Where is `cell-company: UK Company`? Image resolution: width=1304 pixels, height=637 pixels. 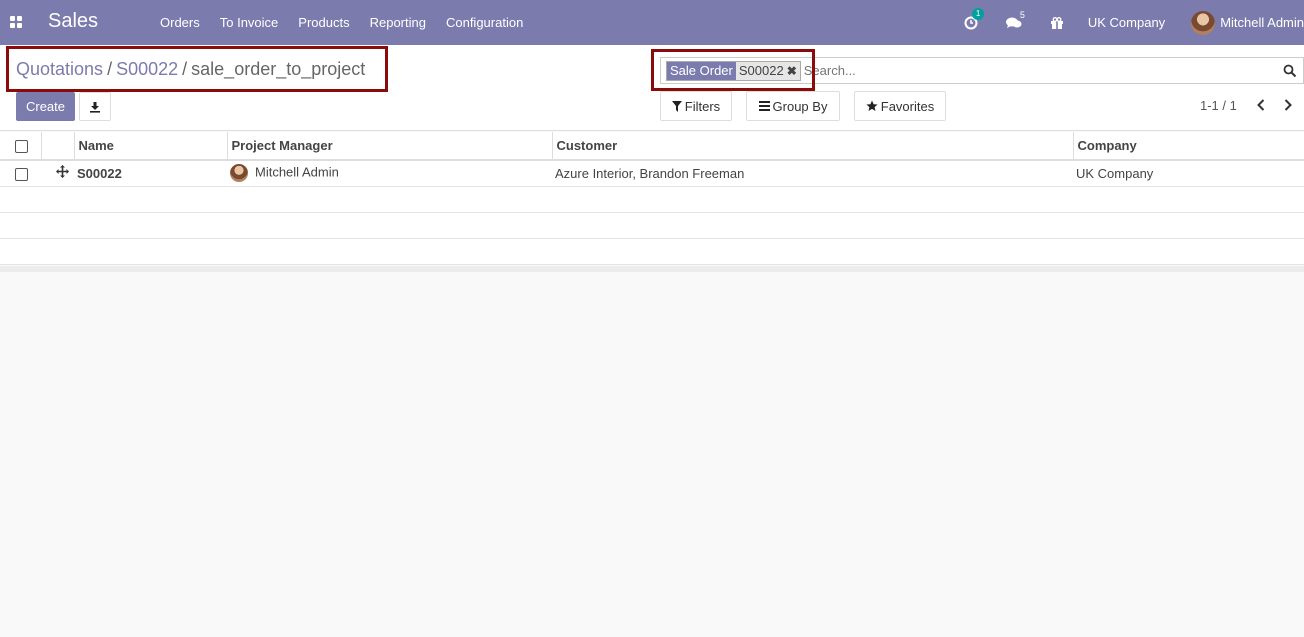 cell-company: UK Company is located at coordinates (1188, 173).